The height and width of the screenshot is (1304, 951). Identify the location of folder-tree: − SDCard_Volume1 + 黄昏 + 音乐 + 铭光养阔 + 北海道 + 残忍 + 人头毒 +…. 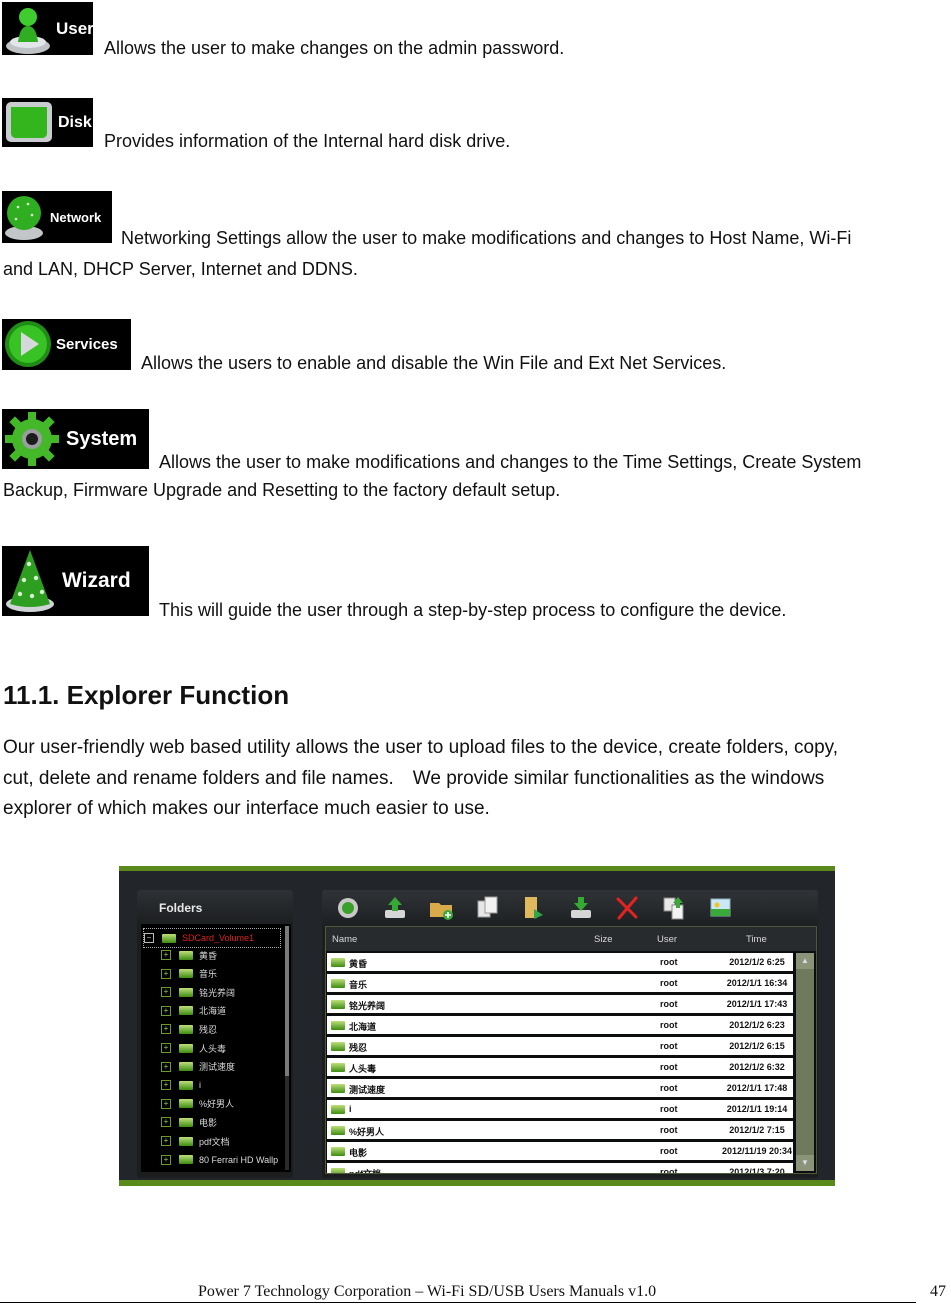
(216, 1048).